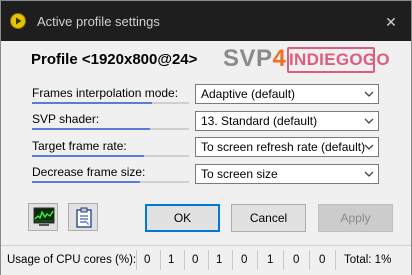 The height and width of the screenshot is (275, 412). I want to click on interpolation-mode-bar, so click(110, 103).